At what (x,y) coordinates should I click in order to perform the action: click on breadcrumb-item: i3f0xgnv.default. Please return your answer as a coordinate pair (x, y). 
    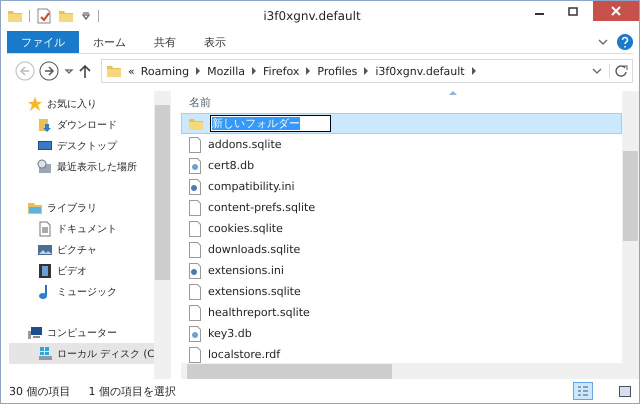
    Looking at the image, I should click on (420, 71).